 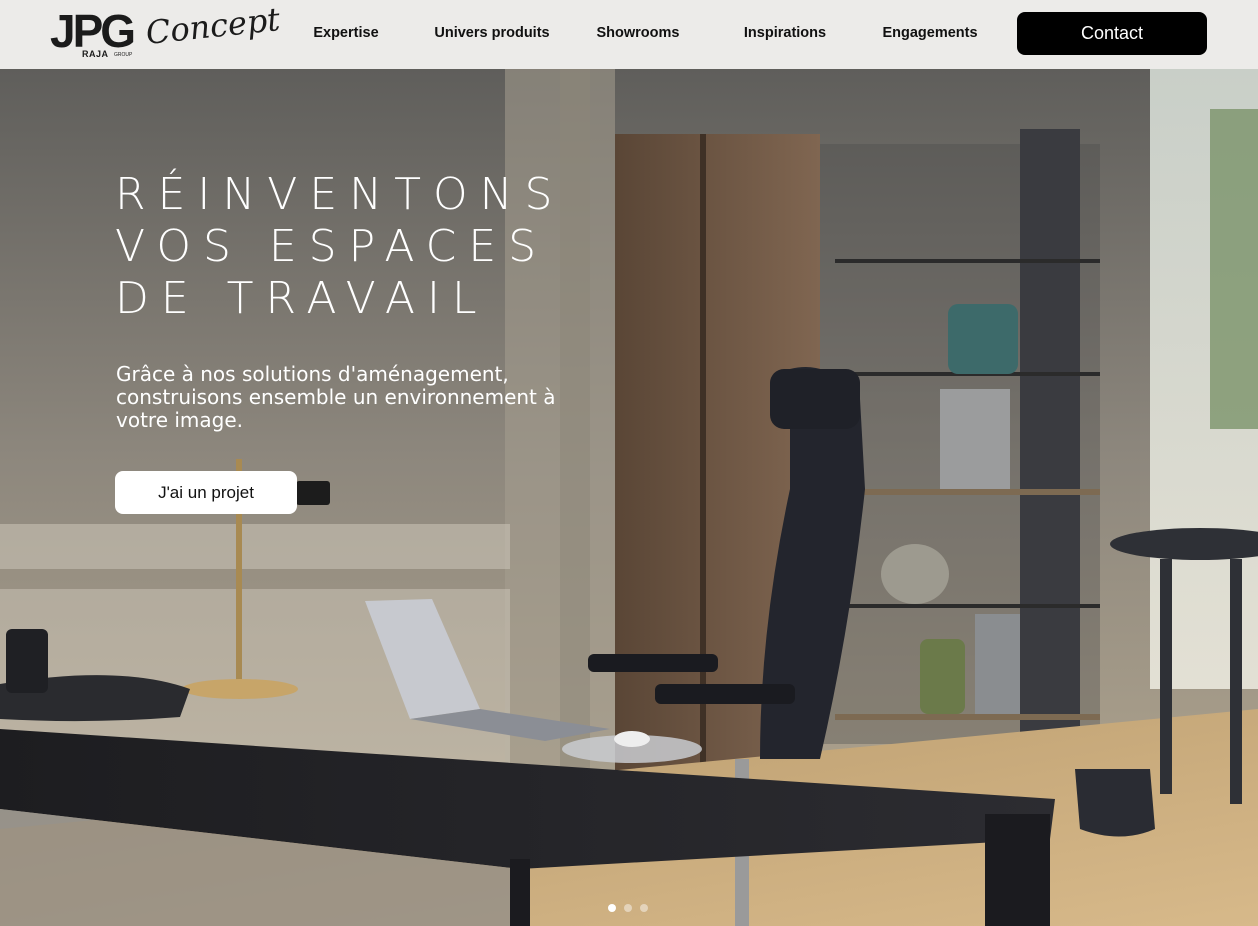 I want to click on nav-item-inspirations: Inspirations, so click(x=785, y=35).